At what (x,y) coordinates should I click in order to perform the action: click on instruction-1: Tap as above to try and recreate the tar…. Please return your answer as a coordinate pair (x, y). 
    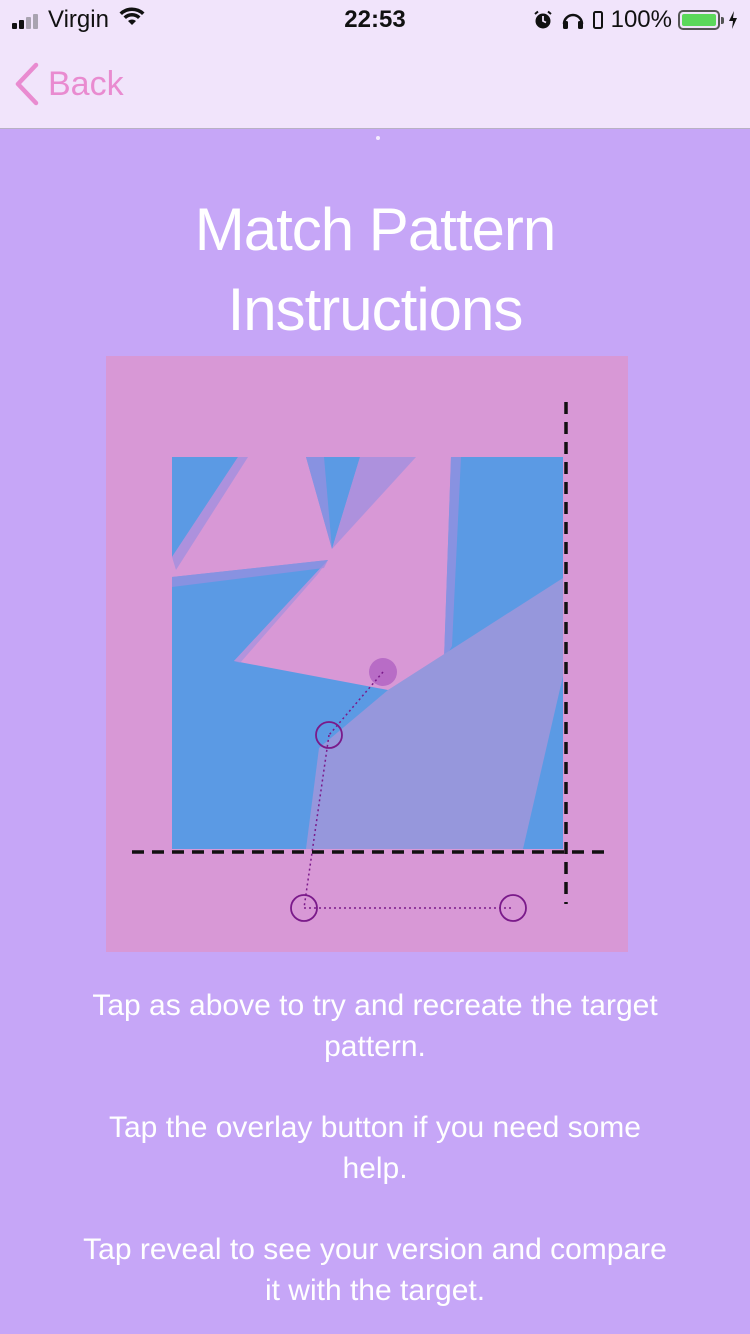
    Looking at the image, I should click on (375, 1026).